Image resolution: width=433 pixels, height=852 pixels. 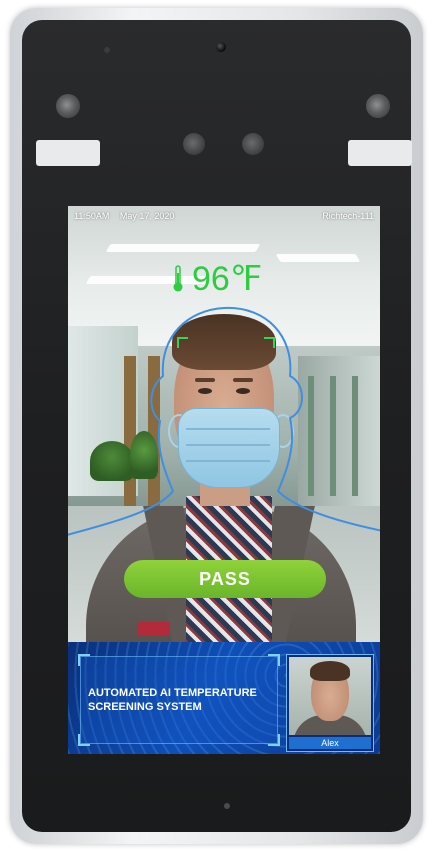 I want to click on status-time: 11:50AM, so click(x=92, y=216).